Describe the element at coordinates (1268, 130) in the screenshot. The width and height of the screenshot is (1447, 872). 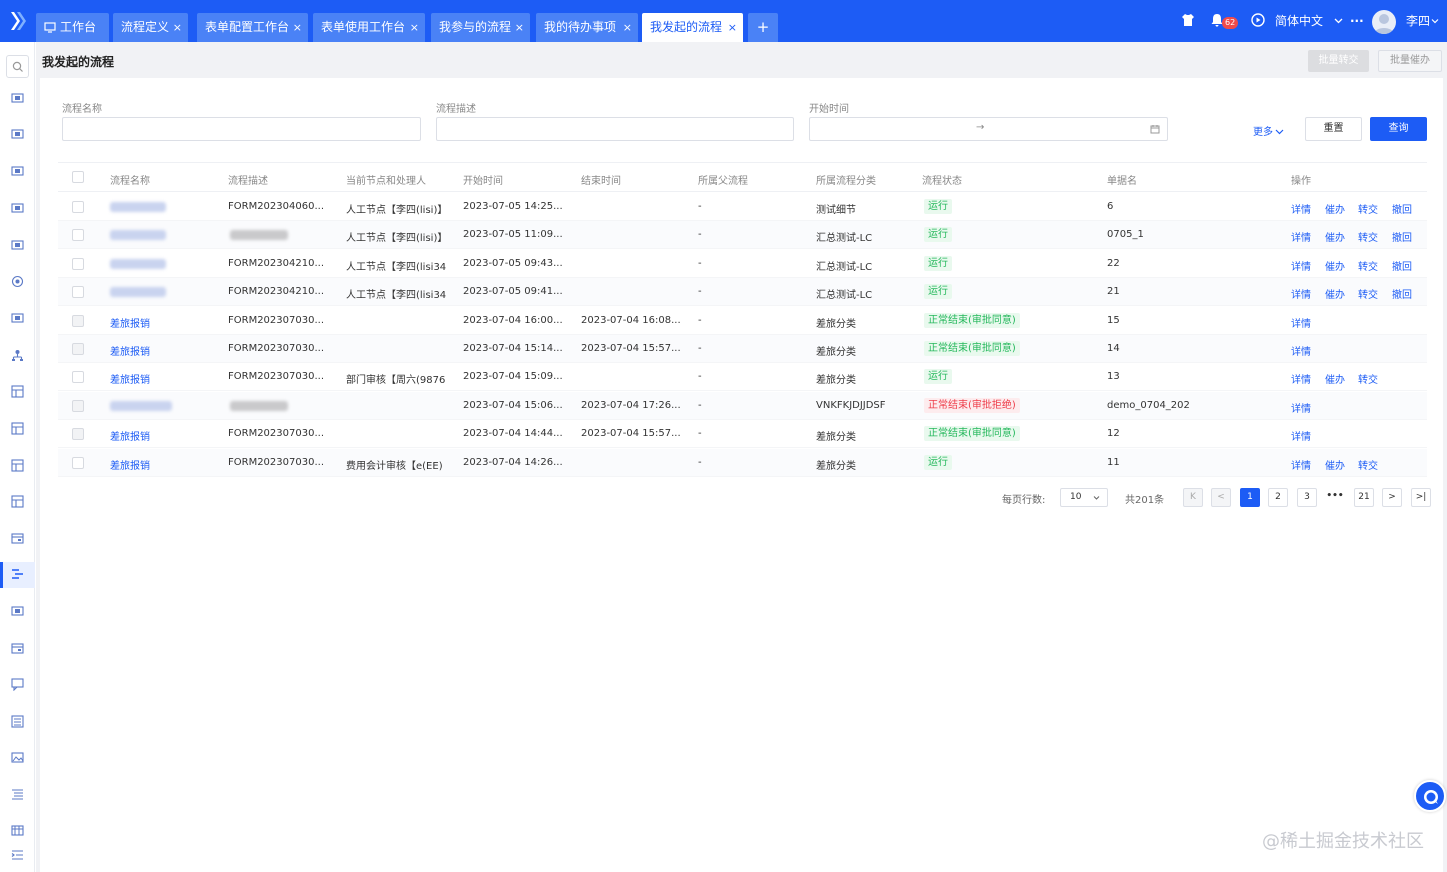
I see `more-filters-toggle: 更多` at that location.